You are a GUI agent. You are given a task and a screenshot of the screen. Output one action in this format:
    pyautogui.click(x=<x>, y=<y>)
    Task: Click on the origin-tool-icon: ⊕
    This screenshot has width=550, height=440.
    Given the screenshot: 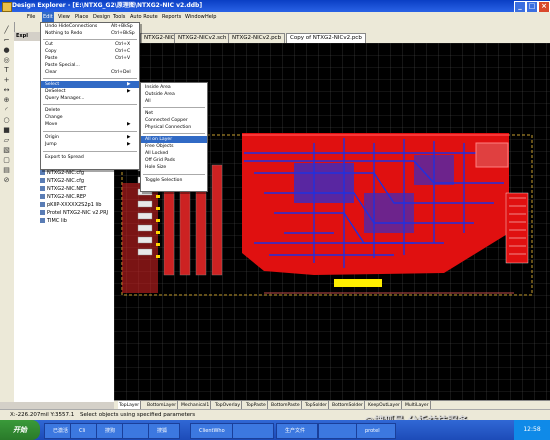 What is the action you would take?
    pyautogui.click(x=6, y=100)
    